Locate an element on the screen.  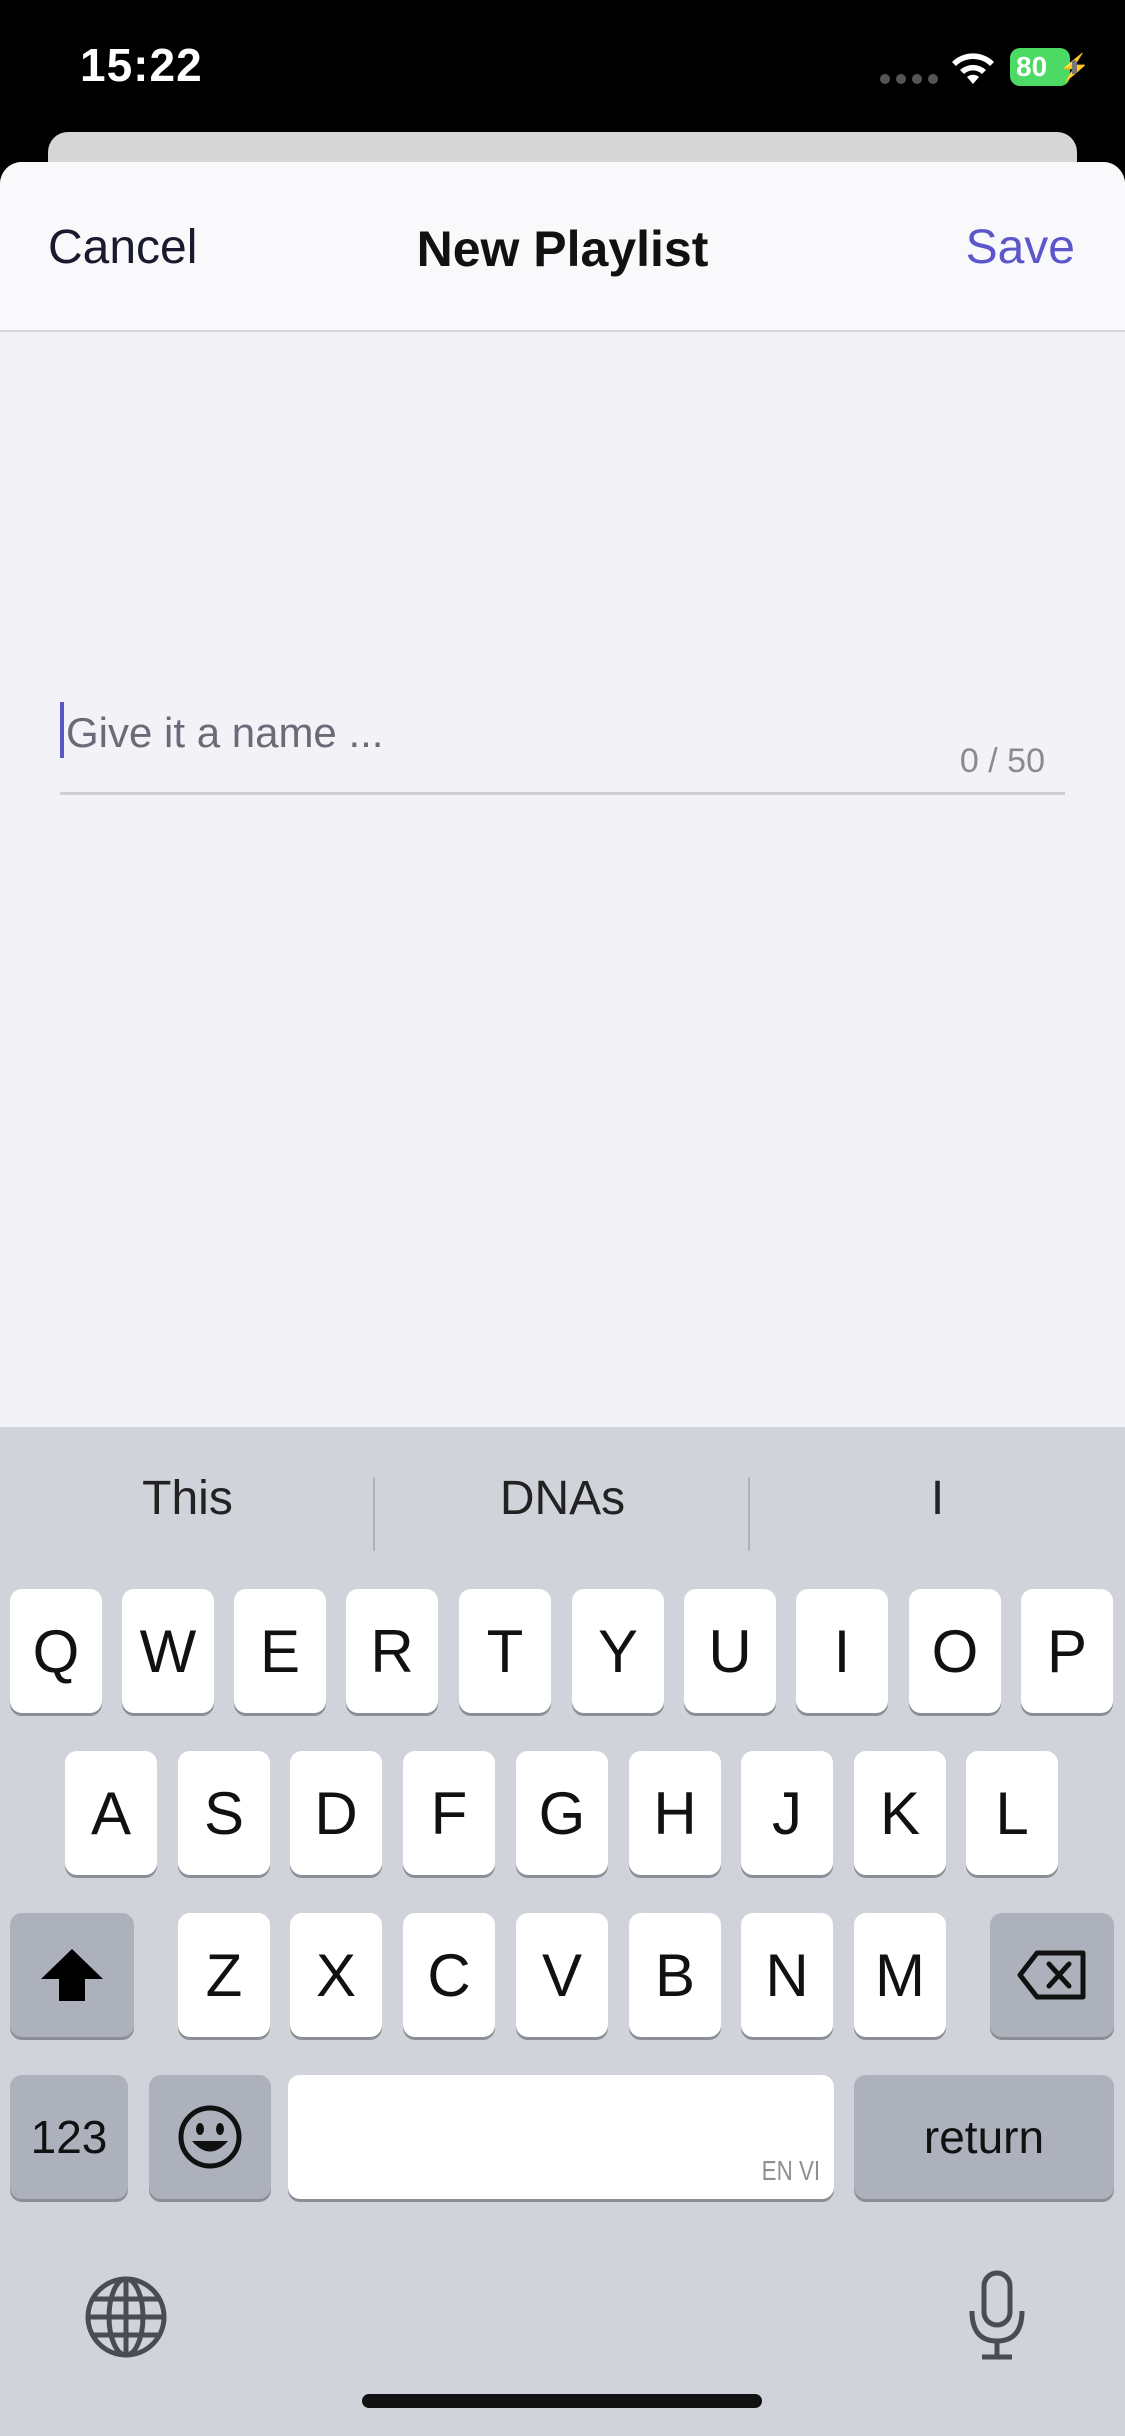
key-j: J is located at coordinates (787, 1813).